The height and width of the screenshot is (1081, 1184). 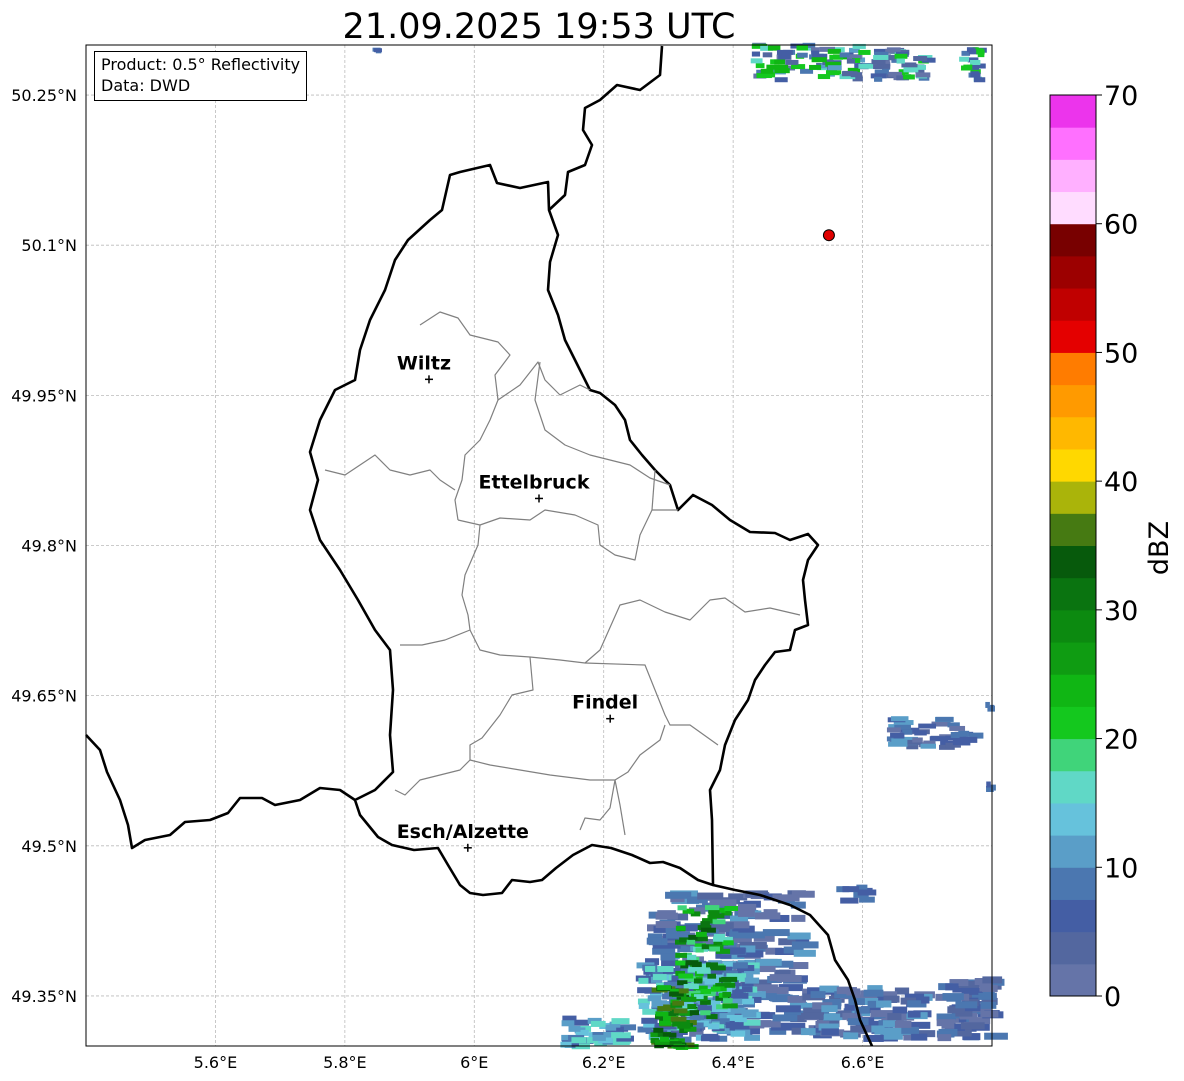 What do you see at coordinates (1121, 740) in the screenshot?
I see `colorbar-tick-label: 20` at bounding box center [1121, 740].